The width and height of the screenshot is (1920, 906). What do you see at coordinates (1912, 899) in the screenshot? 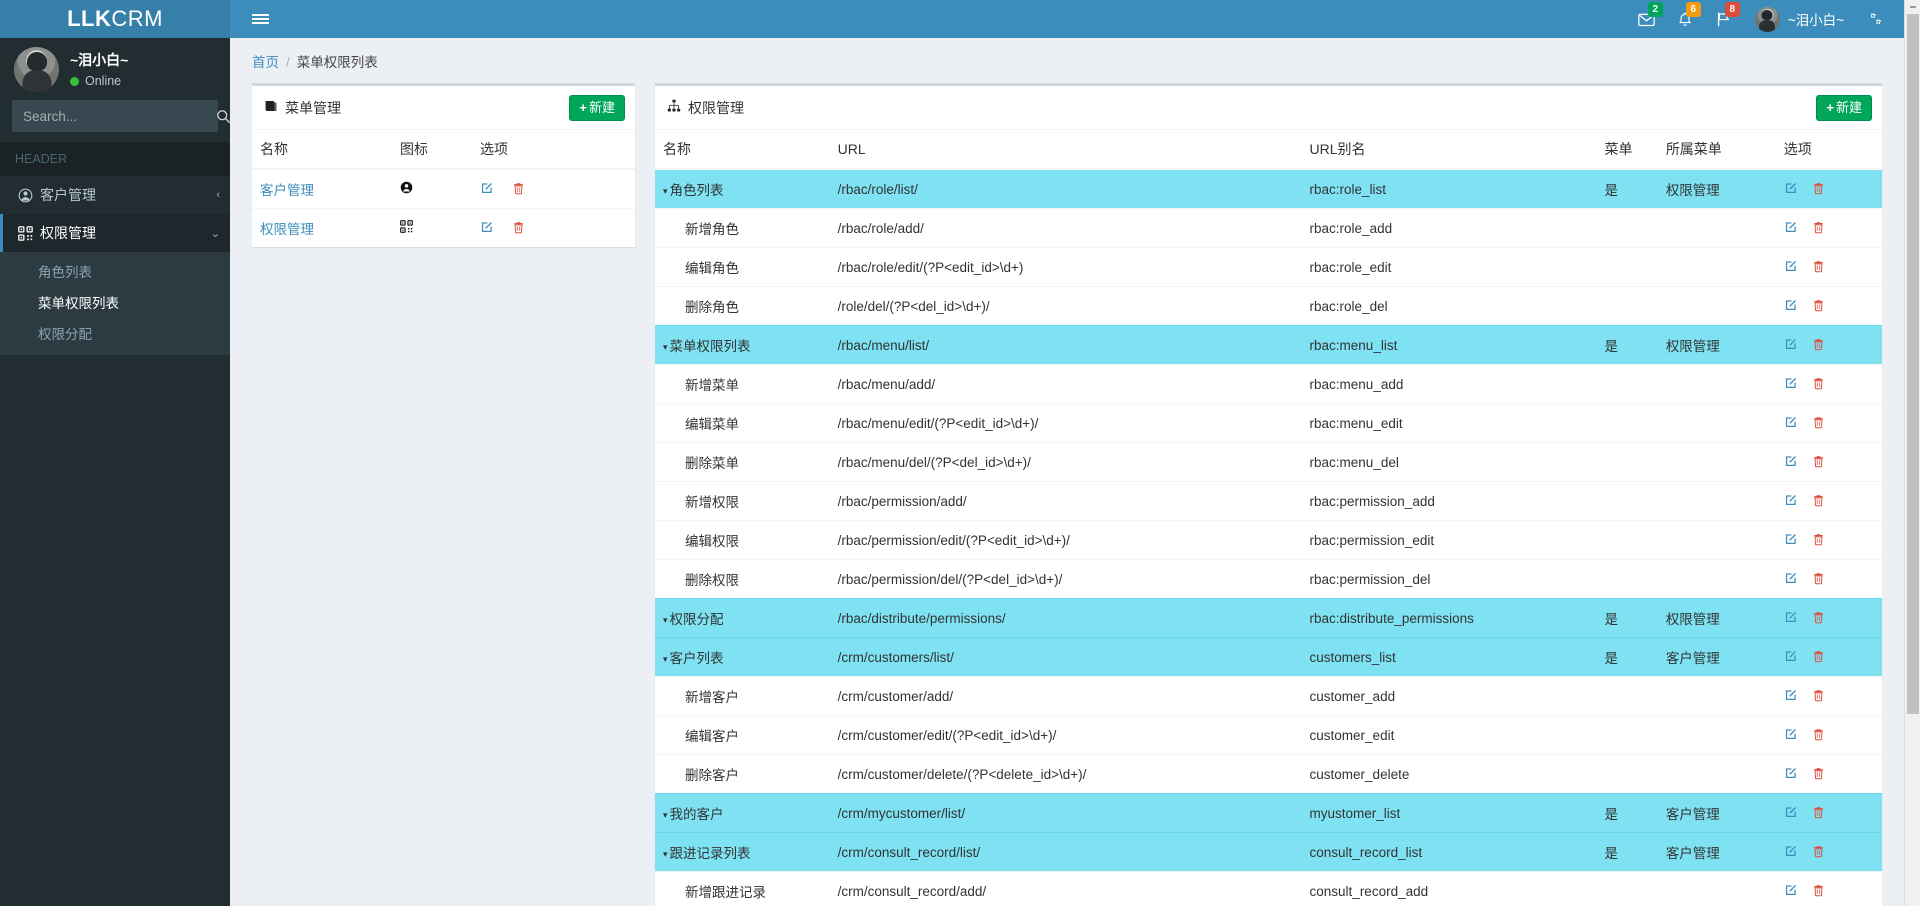
I see `scroll-down-arrow-icon` at bounding box center [1912, 899].